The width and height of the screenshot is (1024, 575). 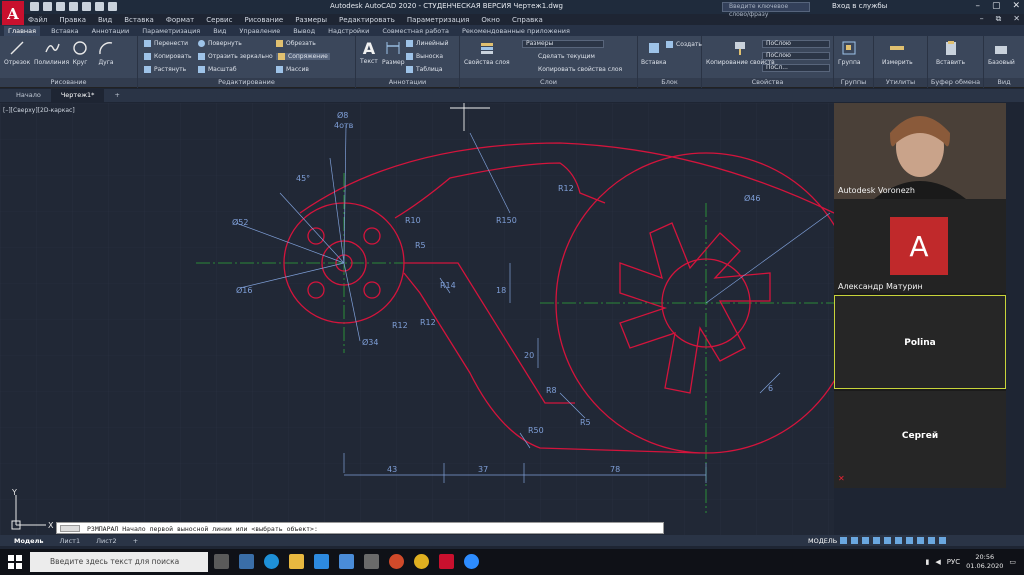 What do you see at coordinates (898, 540) in the screenshot?
I see `otrack-toggle-icon` at bounding box center [898, 540].